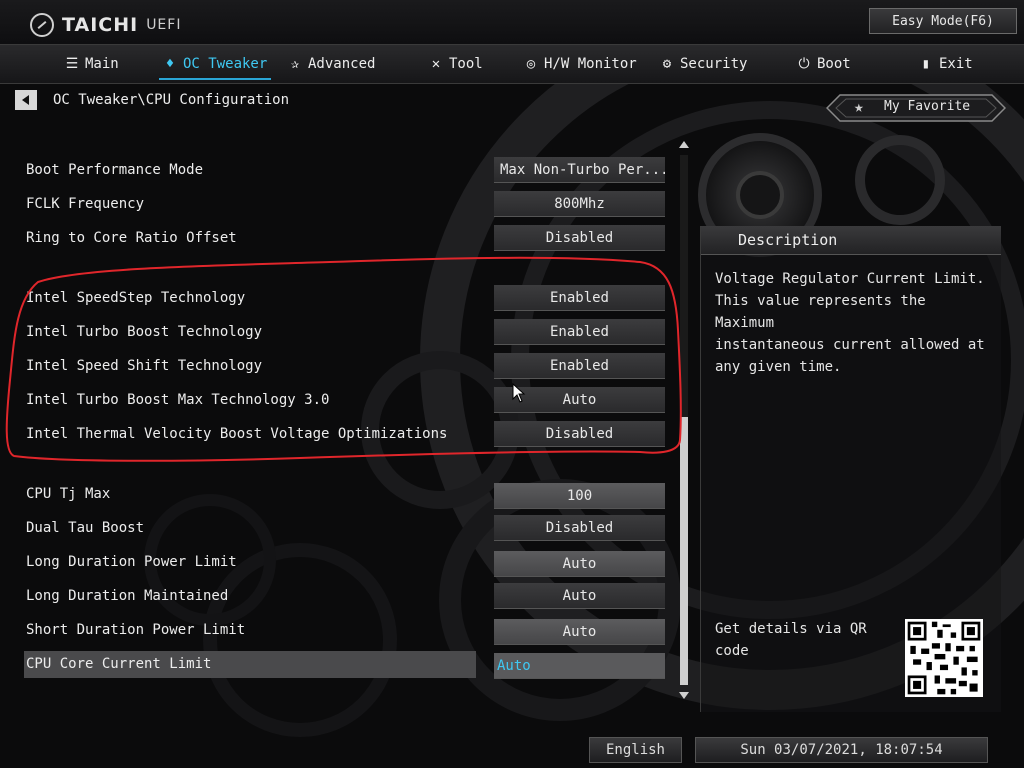 This screenshot has height=768, width=1024. I want to click on description-title: Description, so click(788, 240).